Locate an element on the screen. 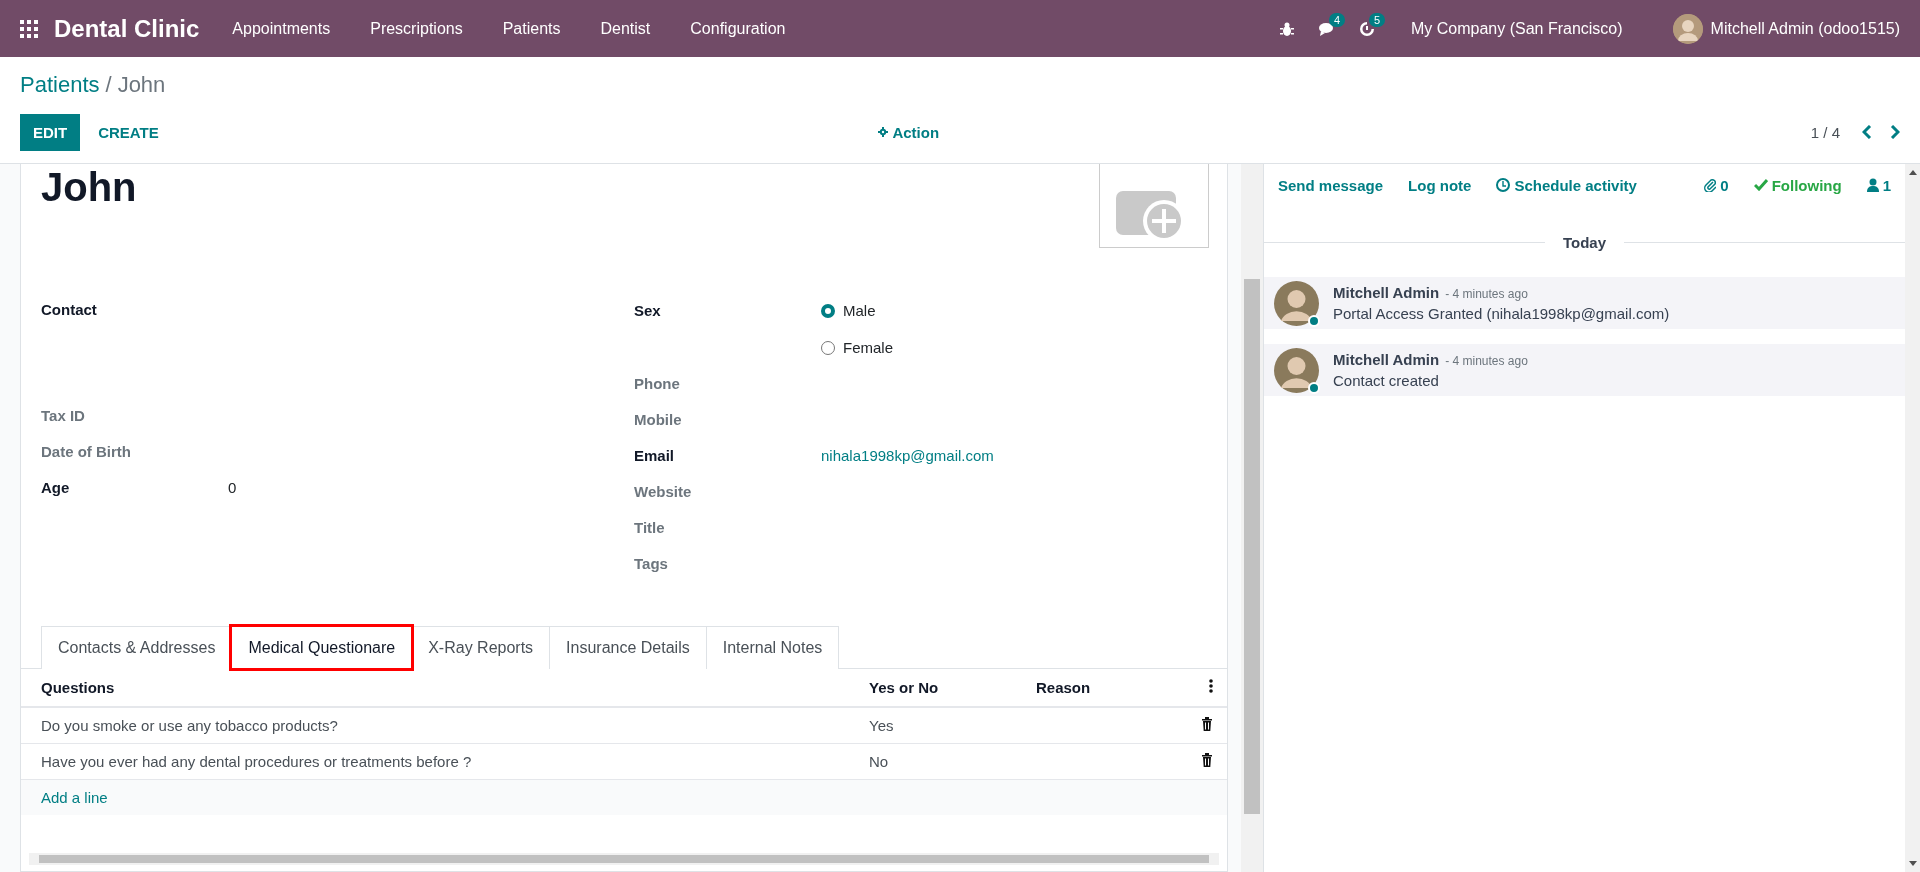  email-link: nihala1998kp@gmail.com is located at coordinates (907, 456).